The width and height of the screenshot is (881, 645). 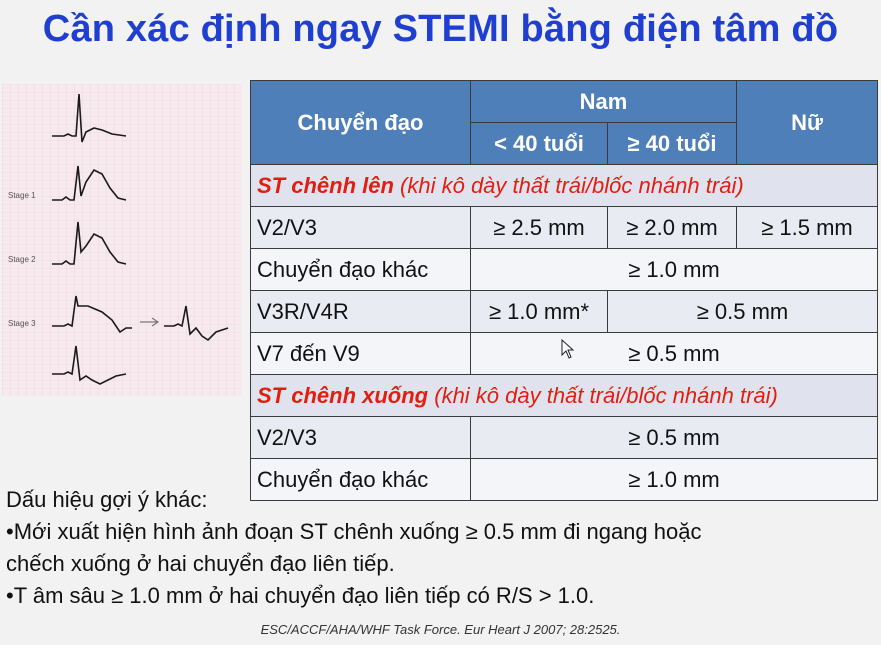 I want to click on ecg-traces: Stage 1 Stage 2 Stage 3, so click(x=122, y=240).